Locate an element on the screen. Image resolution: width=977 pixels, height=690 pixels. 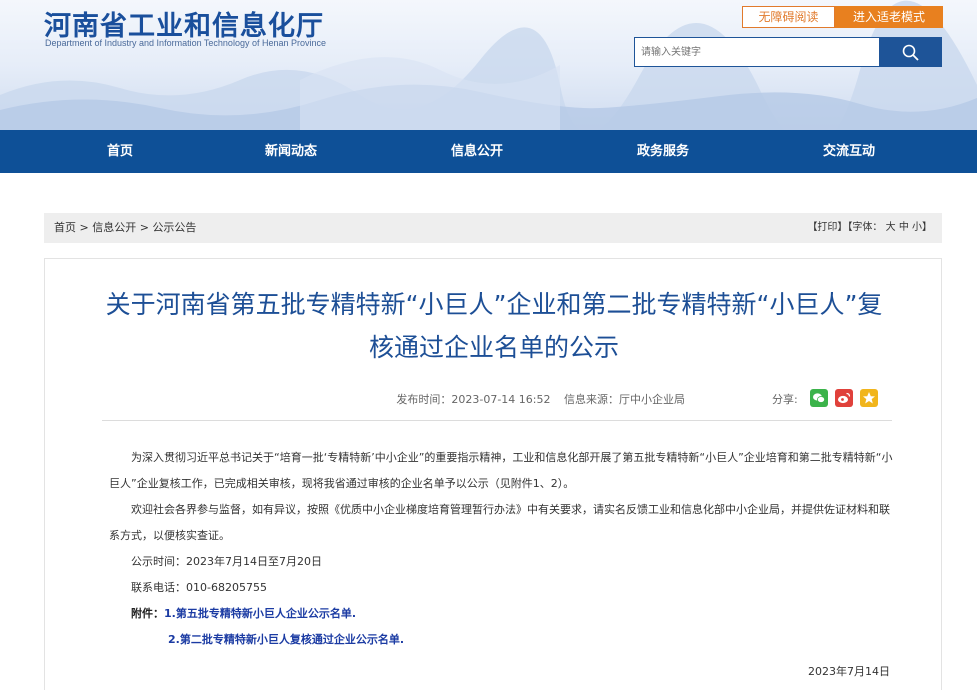
accessible-reading-button: 无障碍阅读 is located at coordinates (788, 17).